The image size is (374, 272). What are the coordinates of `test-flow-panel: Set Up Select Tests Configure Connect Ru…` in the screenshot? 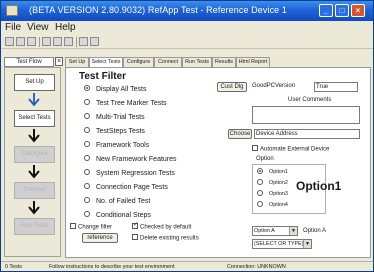 It's located at (32, 162).